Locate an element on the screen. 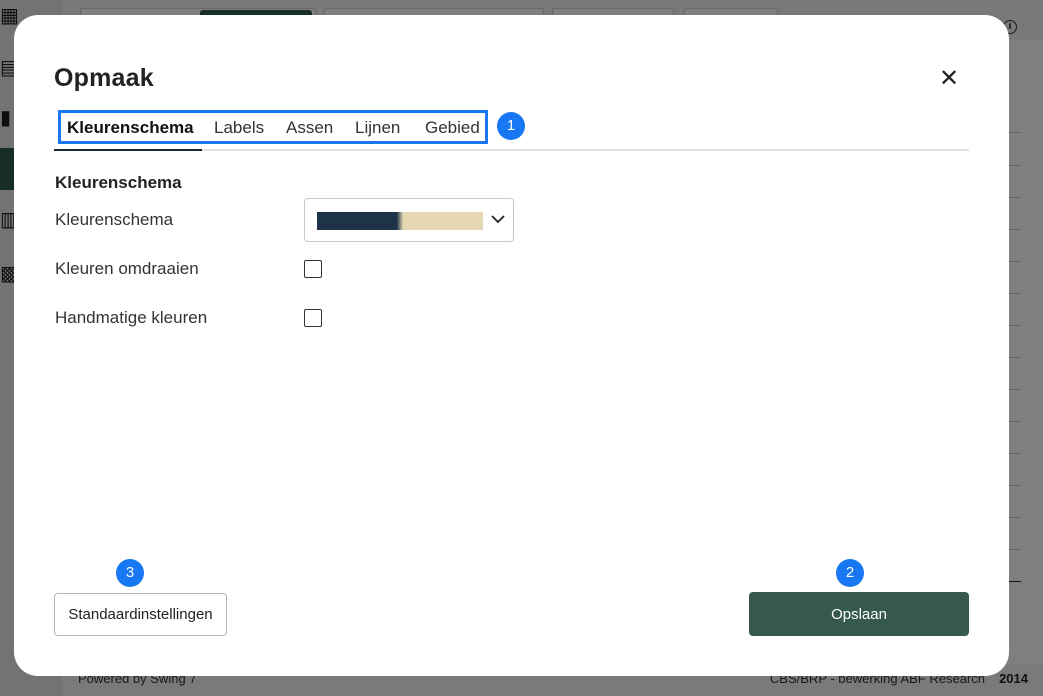 Image resolution: width=1043 pixels, height=696 pixels. section-title: Kleurenschema is located at coordinates (118, 182).